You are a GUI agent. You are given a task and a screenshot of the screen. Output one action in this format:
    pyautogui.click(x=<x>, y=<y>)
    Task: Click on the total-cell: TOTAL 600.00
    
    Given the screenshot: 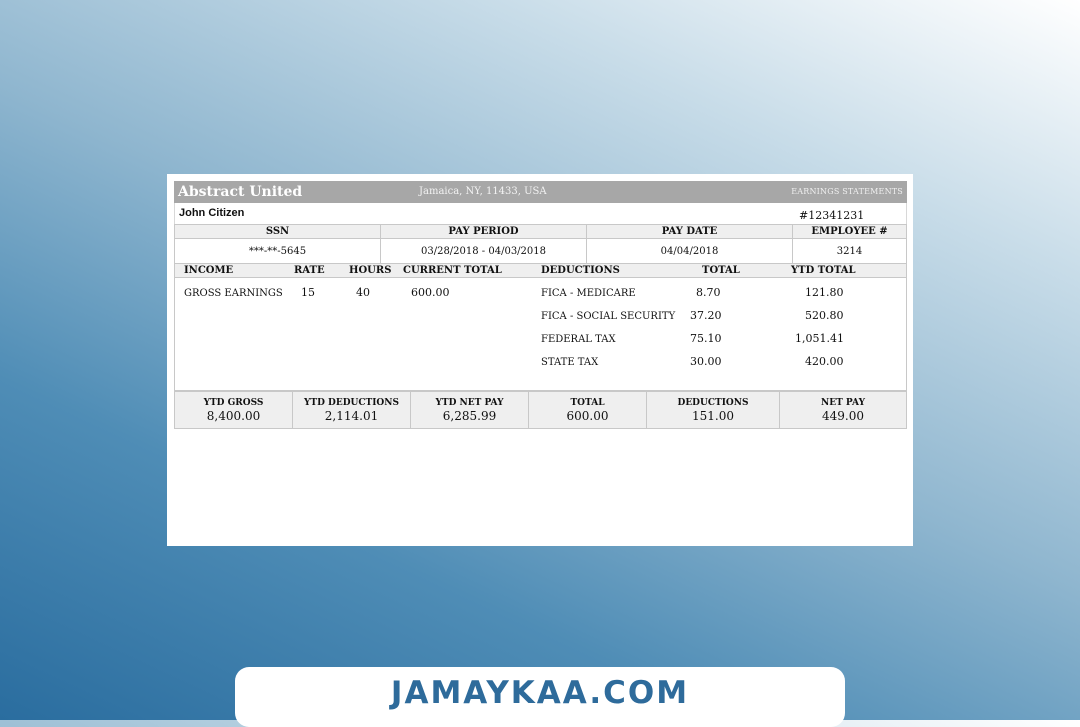 What is the action you would take?
    pyautogui.click(x=587, y=410)
    